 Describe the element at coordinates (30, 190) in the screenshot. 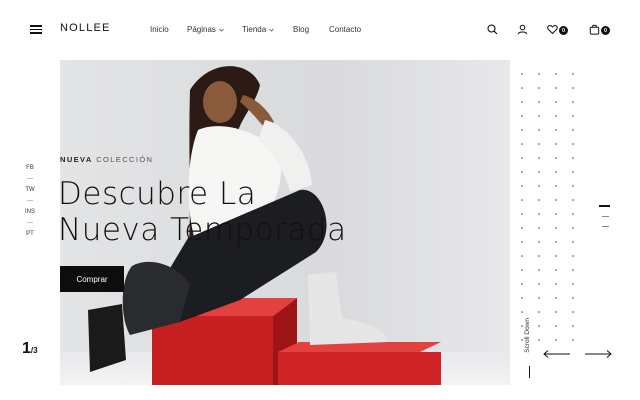

I see `social-link-tw: TW` at that location.